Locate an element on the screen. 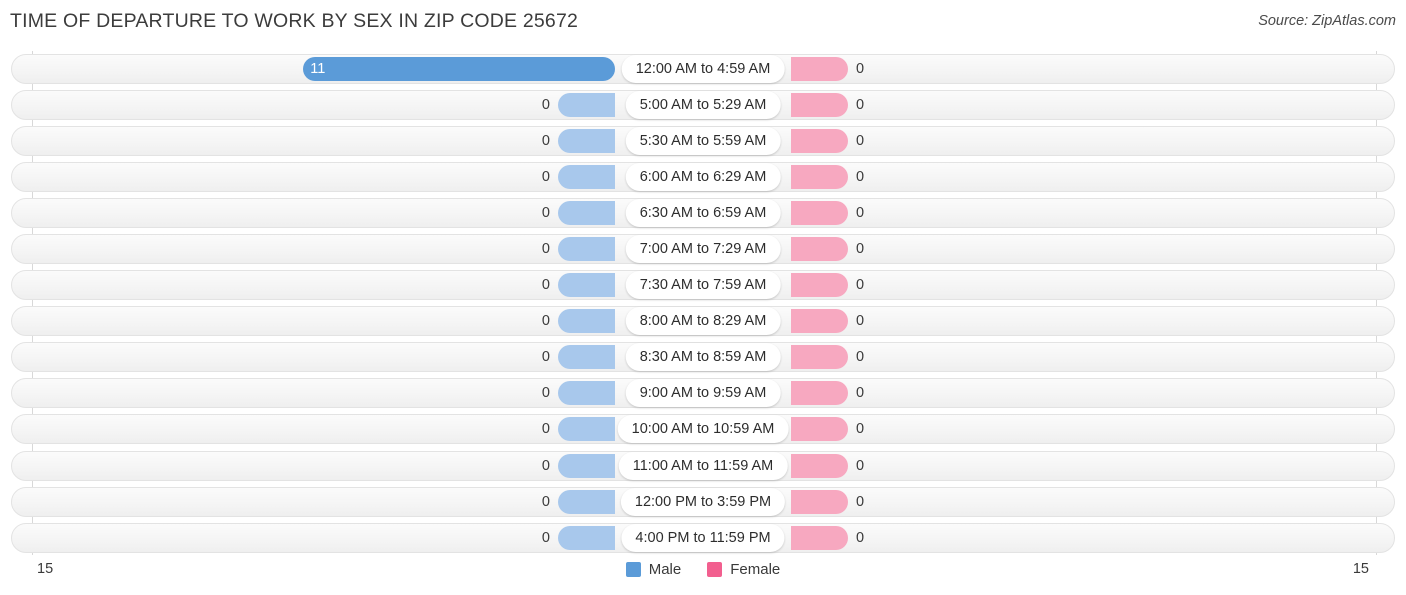  chart-row: 0 0 9:00 AM to 9:59 AM is located at coordinates (703, 393).